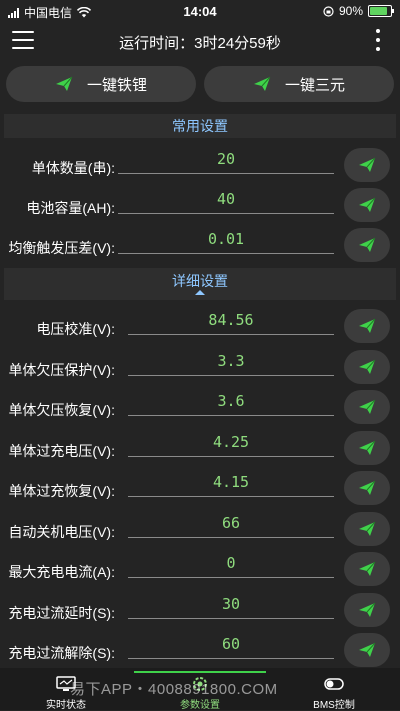 The image size is (400, 711). What do you see at coordinates (200, 672) in the screenshot?
I see `active-tab-indicator` at bounding box center [200, 672].